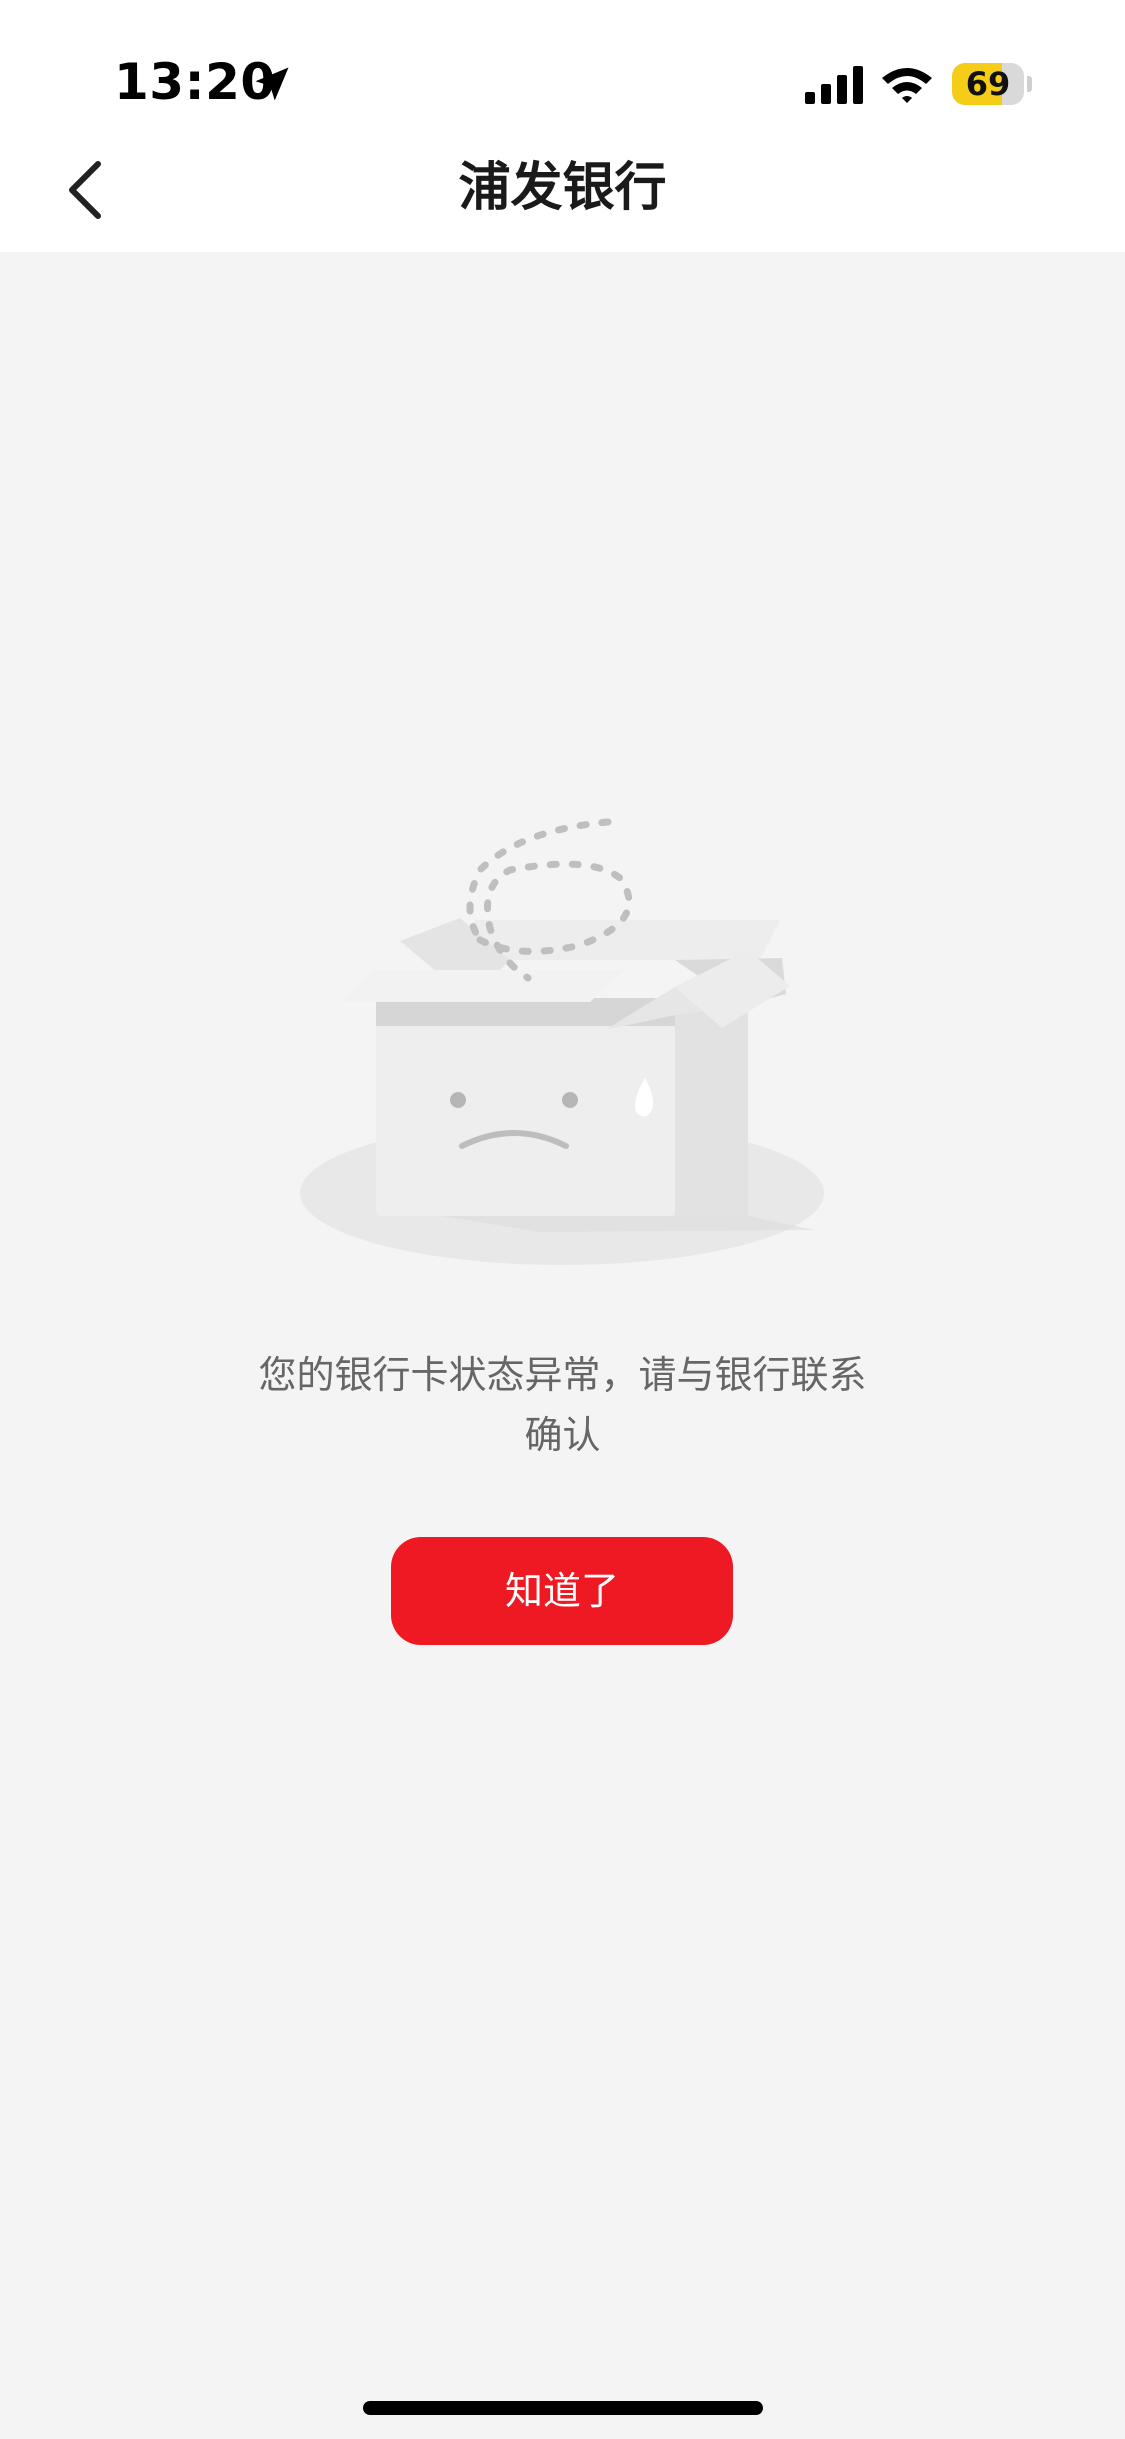 This screenshot has height=2439, width=1125. Describe the element at coordinates (562, 126) in the screenshot. I see `top-bar: 13:20 69 浦发银行` at that location.